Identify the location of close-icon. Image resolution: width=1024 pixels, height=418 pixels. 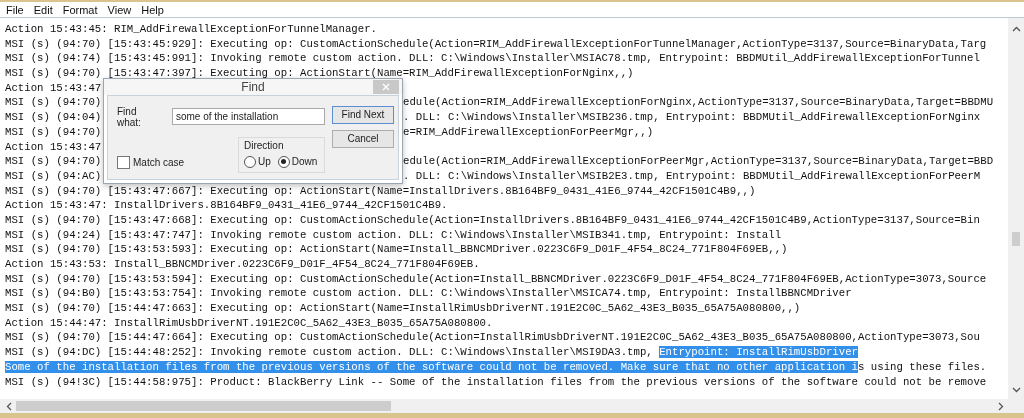
(386, 86).